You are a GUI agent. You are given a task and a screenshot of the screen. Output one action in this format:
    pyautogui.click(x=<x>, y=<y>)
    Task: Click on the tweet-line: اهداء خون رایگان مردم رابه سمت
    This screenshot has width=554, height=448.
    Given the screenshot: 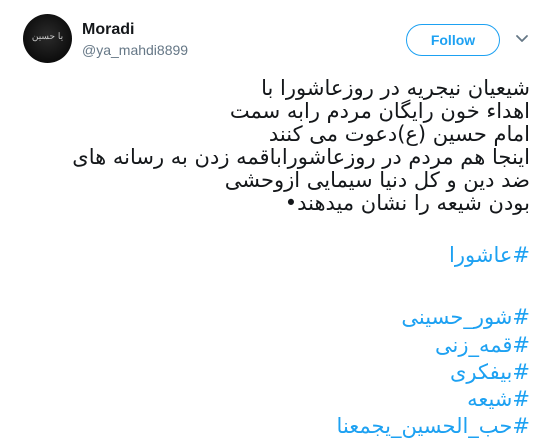 What is the action you would take?
    pyautogui.click(x=379, y=111)
    